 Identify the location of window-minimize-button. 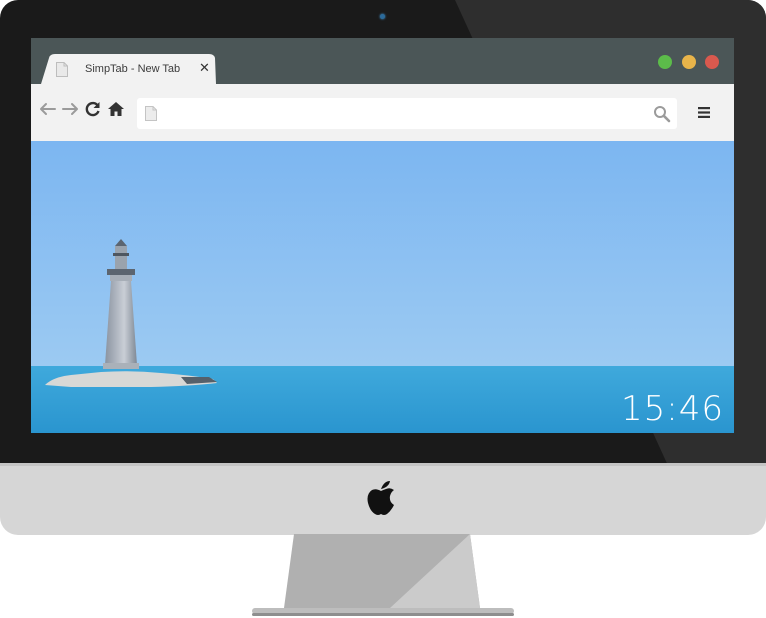
(665, 62).